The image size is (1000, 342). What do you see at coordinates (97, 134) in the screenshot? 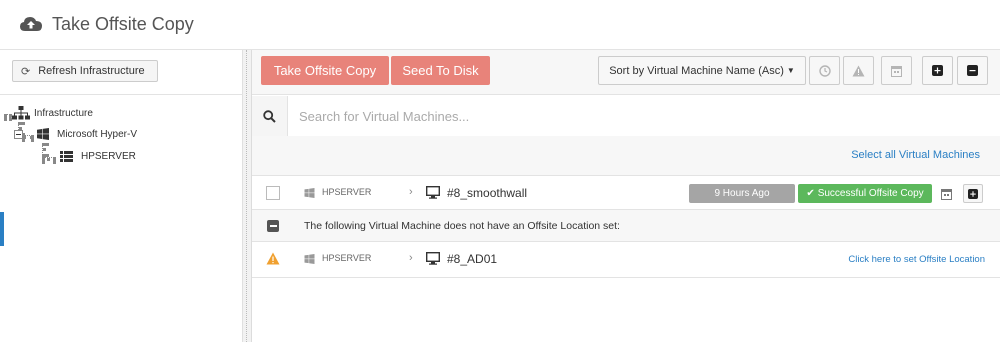
I see `tree-label-hyper-v: Microsoft Hyper-V` at bounding box center [97, 134].